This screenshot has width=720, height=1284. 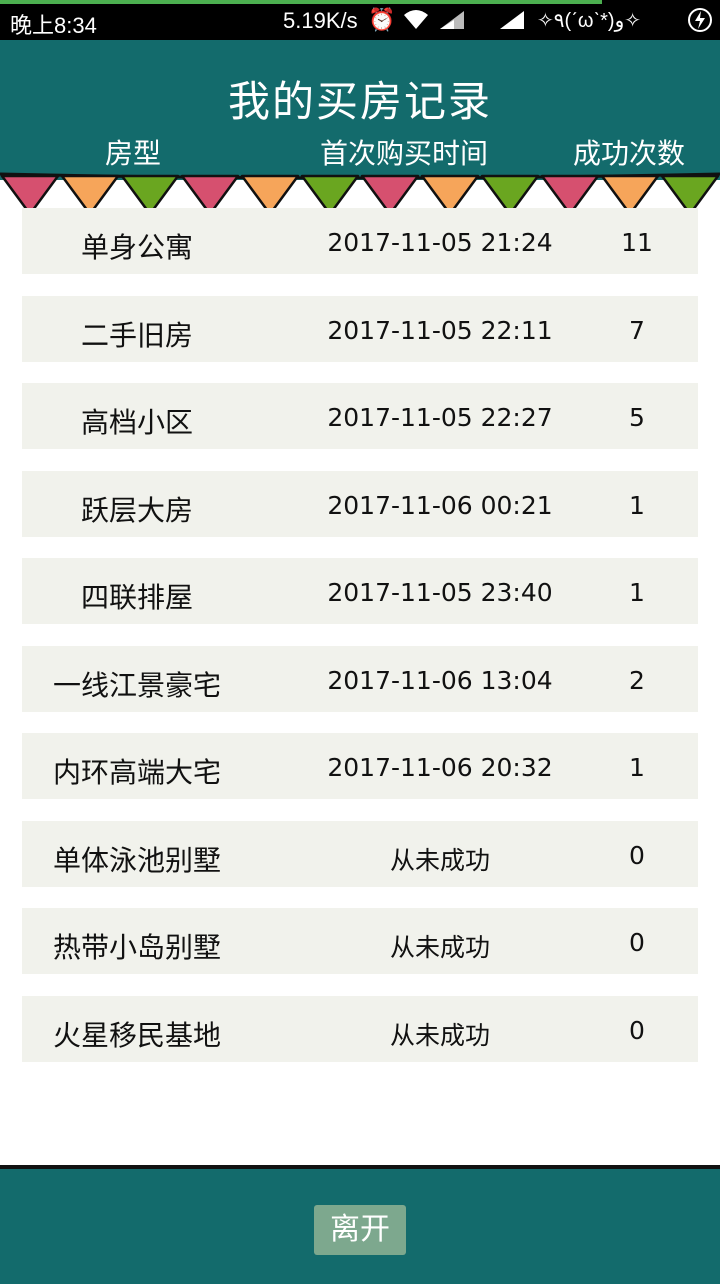 I want to click on record-row: 热带小岛别墅 从未成功 0, so click(x=360, y=941).